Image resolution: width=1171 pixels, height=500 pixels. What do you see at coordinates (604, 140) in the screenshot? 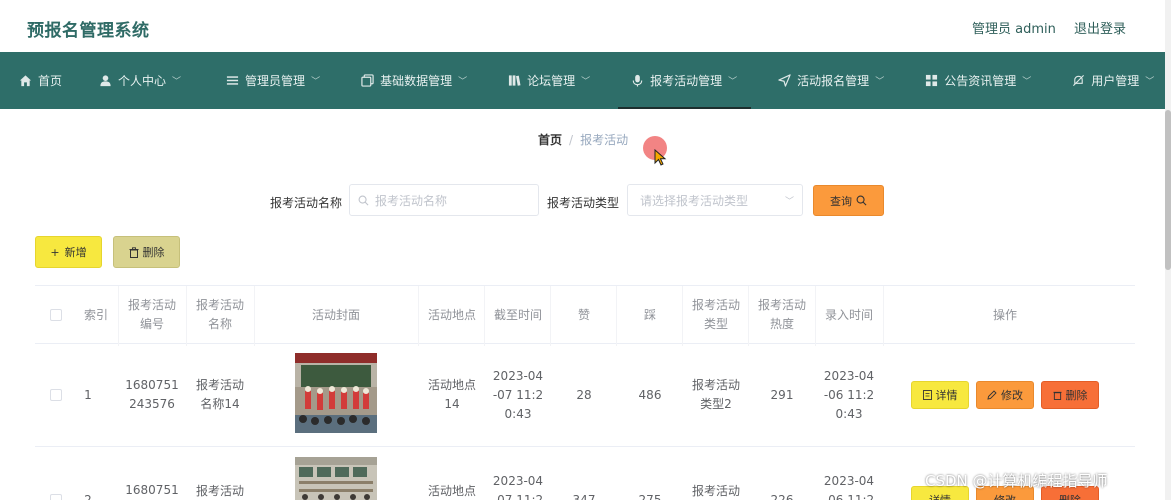
I see `breadcrumb-current: 报考活动` at bounding box center [604, 140].